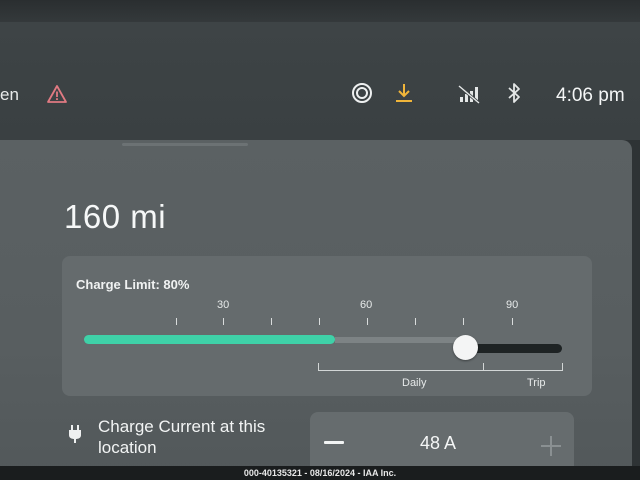  What do you see at coordinates (551, 447) in the screenshot?
I see `increase-current-button` at bounding box center [551, 447].